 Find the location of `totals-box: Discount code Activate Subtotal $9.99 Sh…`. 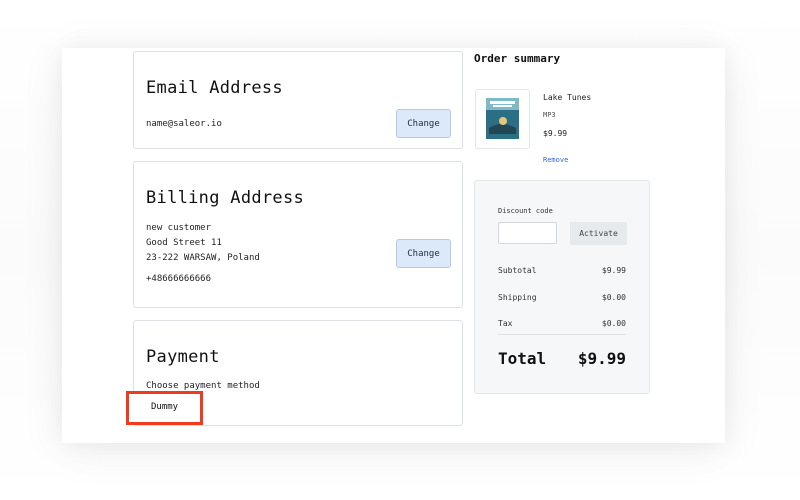

totals-box: Discount code Activate Subtotal $9.99 Sh… is located at coordinates (562, 287).